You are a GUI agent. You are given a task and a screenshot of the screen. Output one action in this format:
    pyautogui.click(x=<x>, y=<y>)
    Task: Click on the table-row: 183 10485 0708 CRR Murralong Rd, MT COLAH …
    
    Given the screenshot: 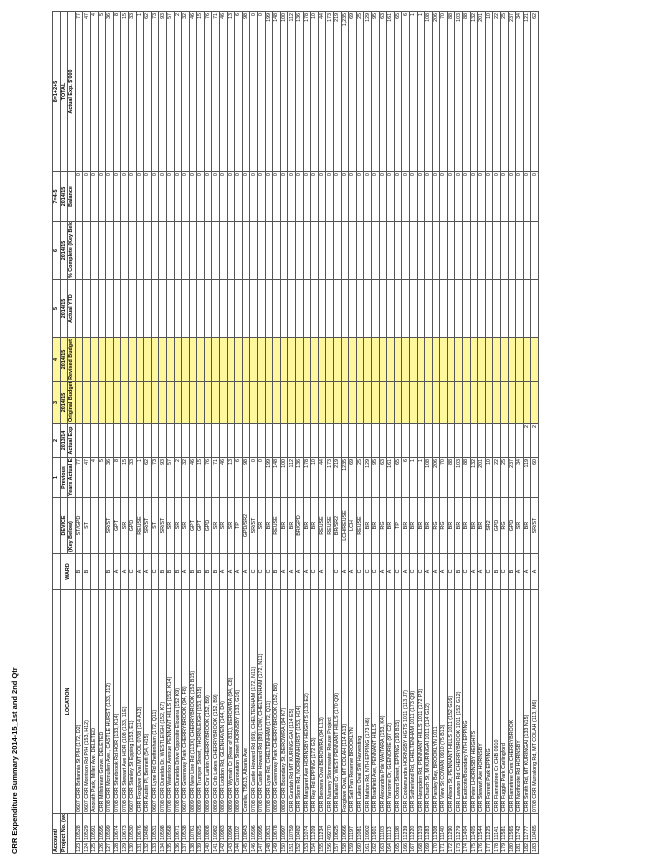 What is the action you would take?
    pyautogui.click(x=534, y=432)
    